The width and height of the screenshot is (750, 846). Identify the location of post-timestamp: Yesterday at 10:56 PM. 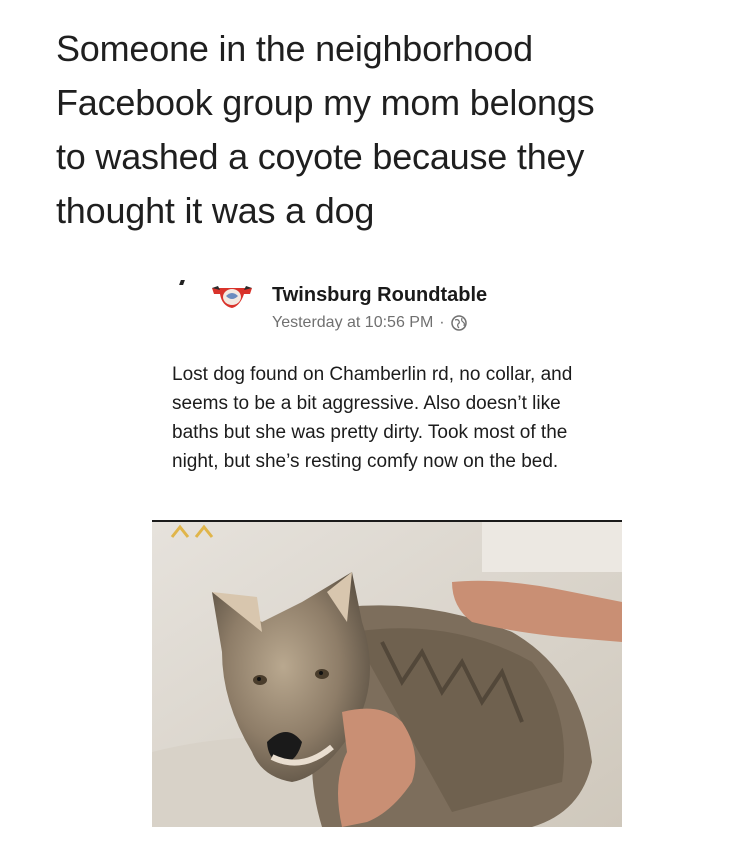
(352, 323).